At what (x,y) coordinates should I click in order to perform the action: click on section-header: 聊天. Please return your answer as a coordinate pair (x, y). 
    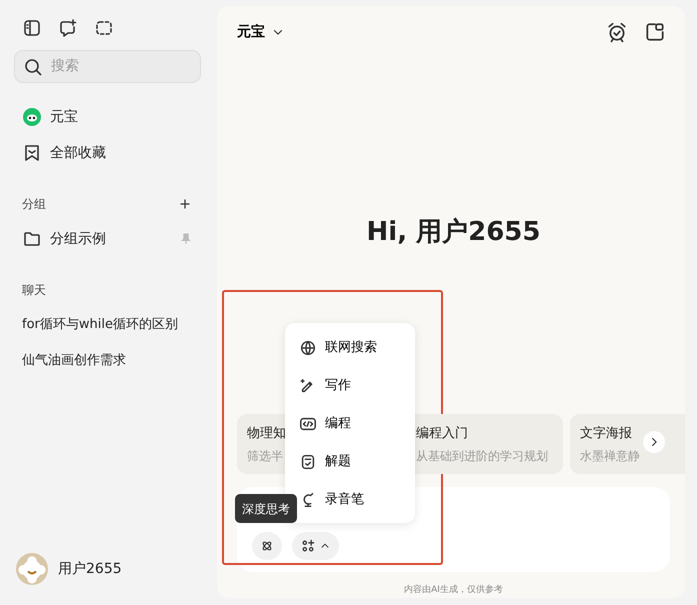
    Looking at the image, I should click on (34, 290).